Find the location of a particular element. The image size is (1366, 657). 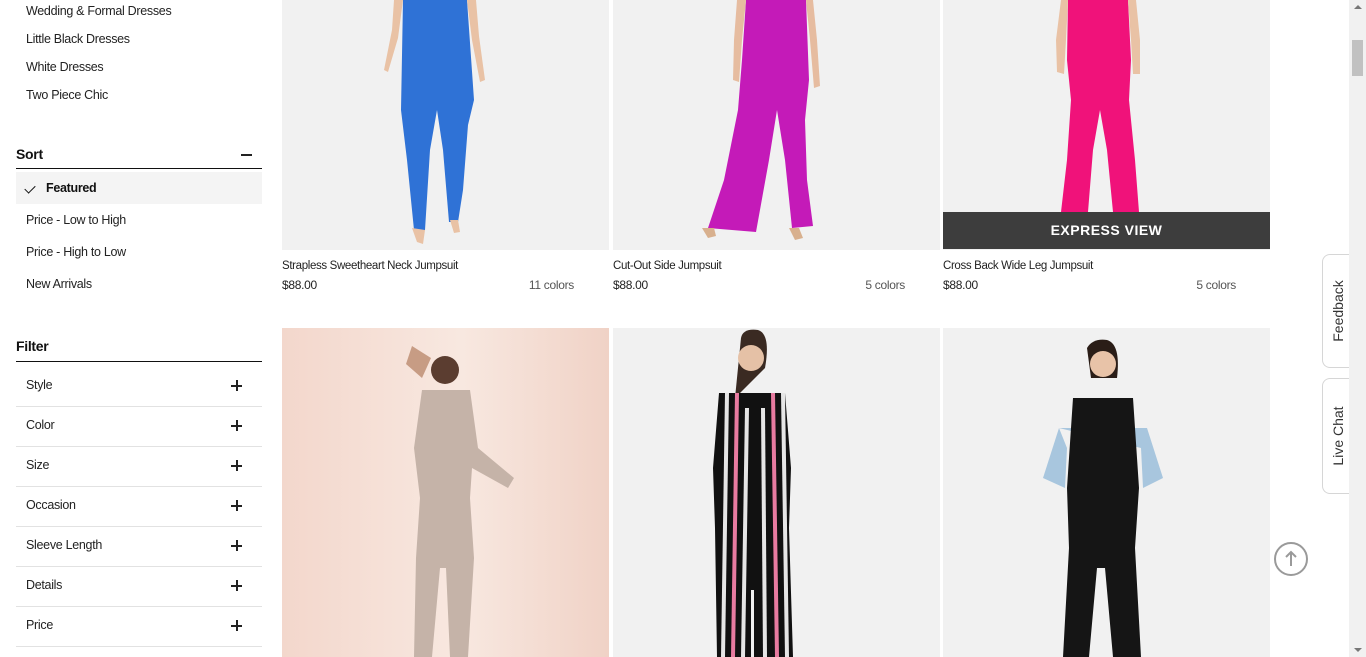

sort-option-price-low-high: Price - Low to High is located at coordinates (139, 220).